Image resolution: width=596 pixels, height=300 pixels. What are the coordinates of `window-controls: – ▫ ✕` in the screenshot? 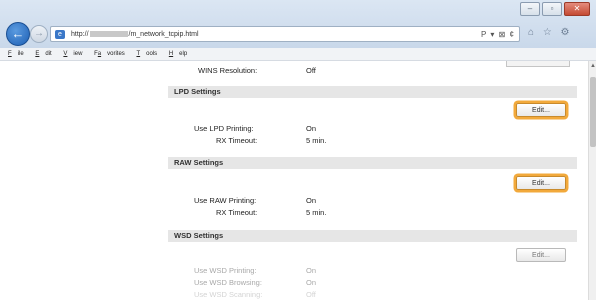 It's located at (555, 9).